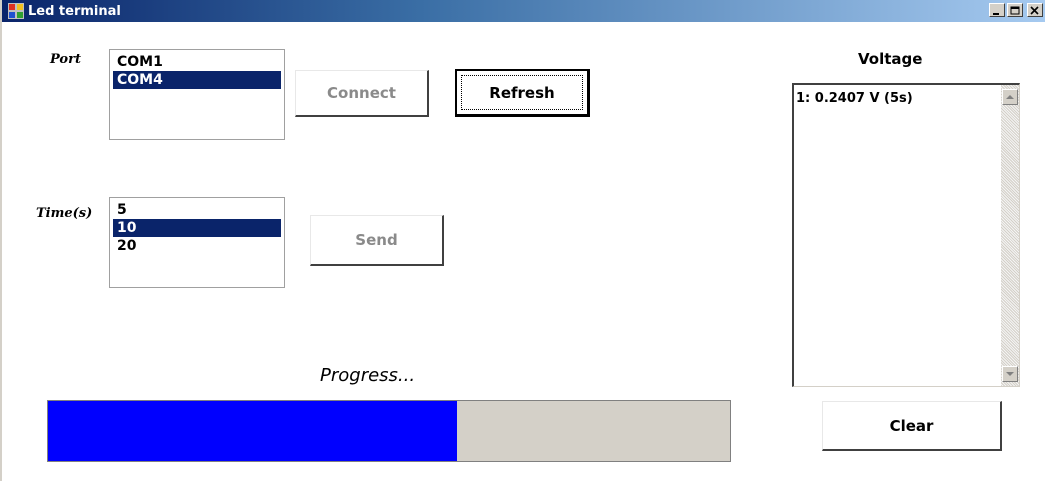 Image resolution: width=1045 pixels, height=481 pixels. What do you see at coordinates (197, 246) in the screenshot?
I see `list-item: 20` at bounding box center [197, 246].